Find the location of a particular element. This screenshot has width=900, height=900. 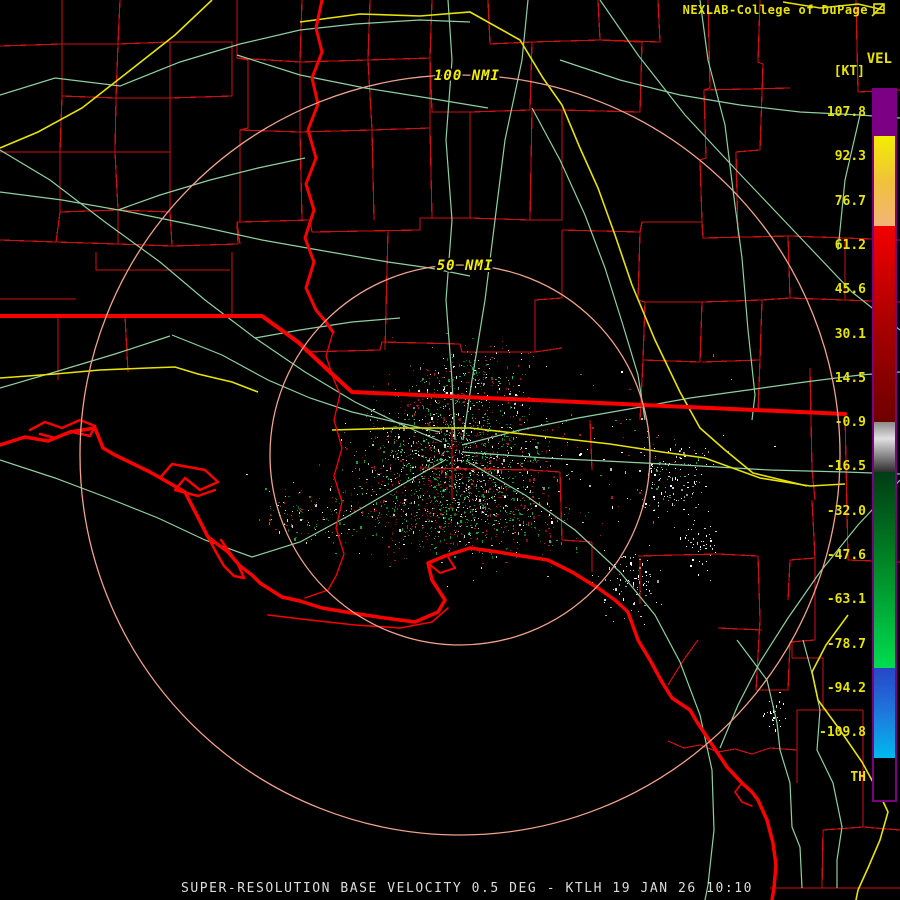

ochlockonee-bay is located at coordinates (441, 565).